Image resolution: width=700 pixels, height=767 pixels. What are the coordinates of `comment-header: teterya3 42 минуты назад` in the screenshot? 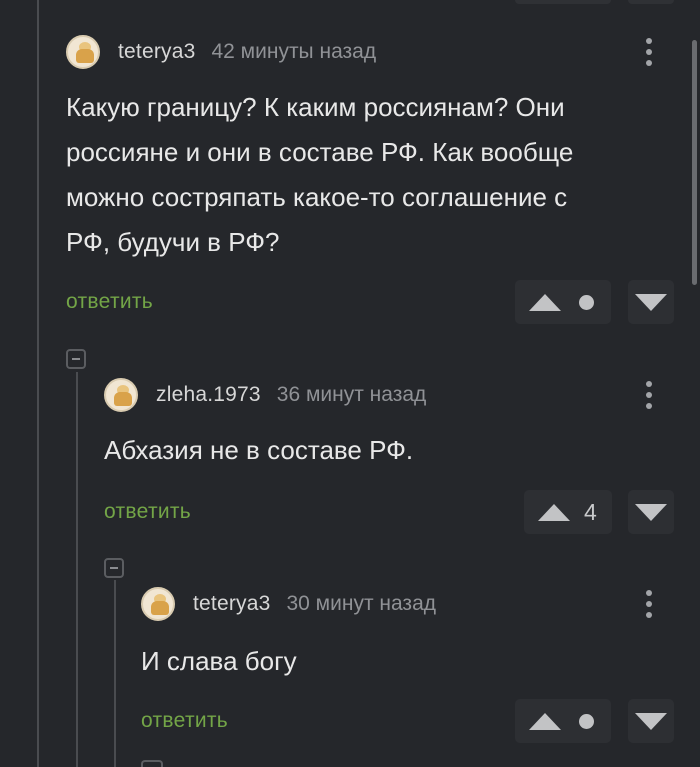 It's located at (221, 52).